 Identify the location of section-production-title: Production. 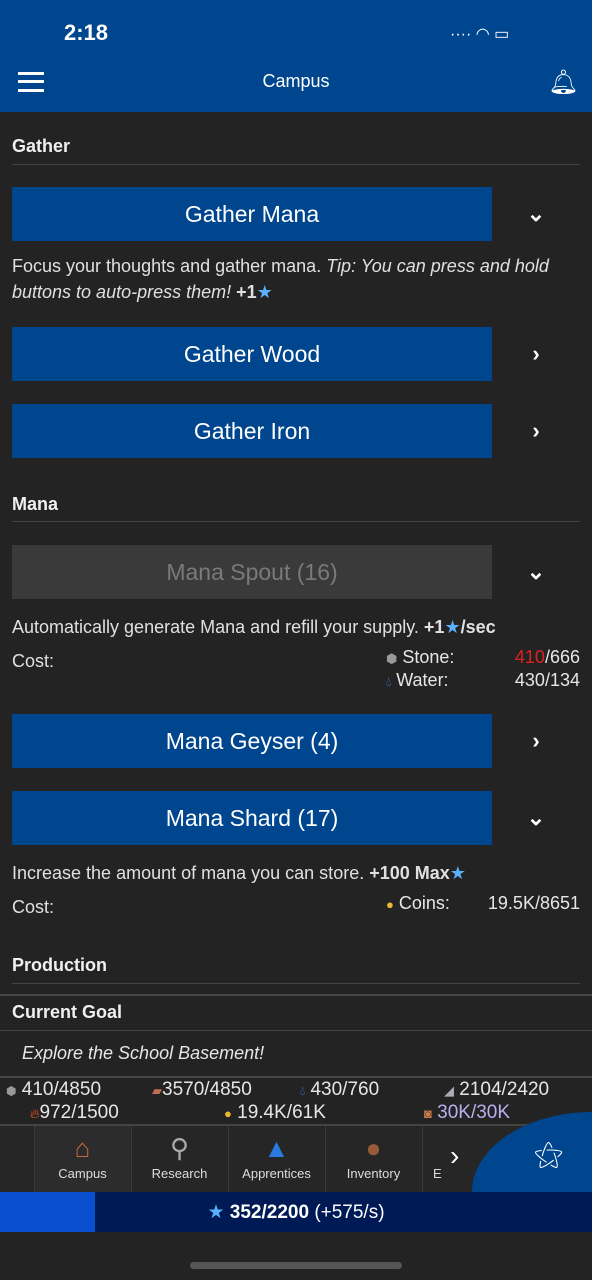
(59, 965).